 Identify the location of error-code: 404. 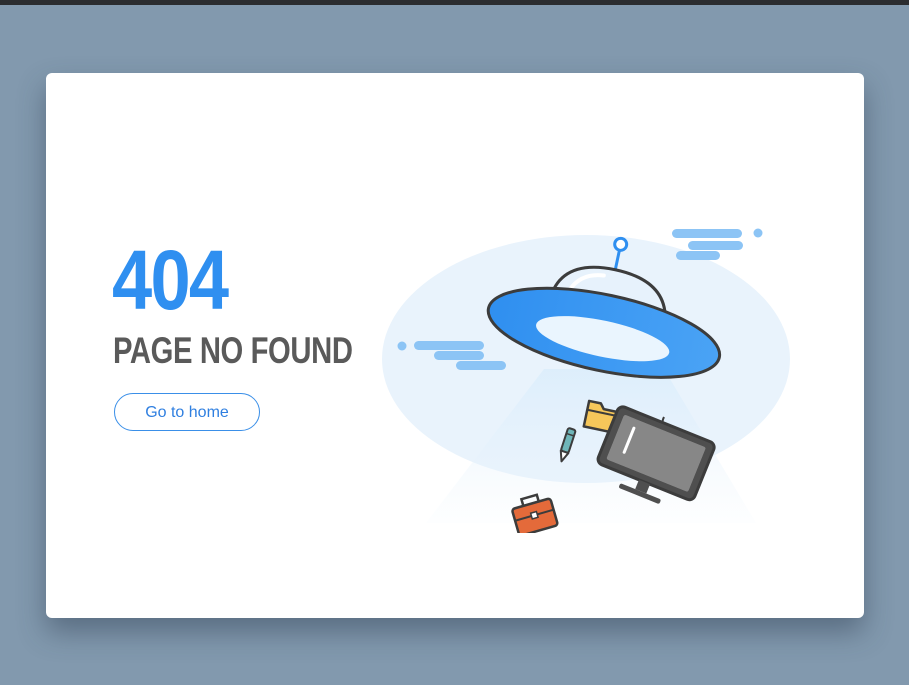
(170, 280).